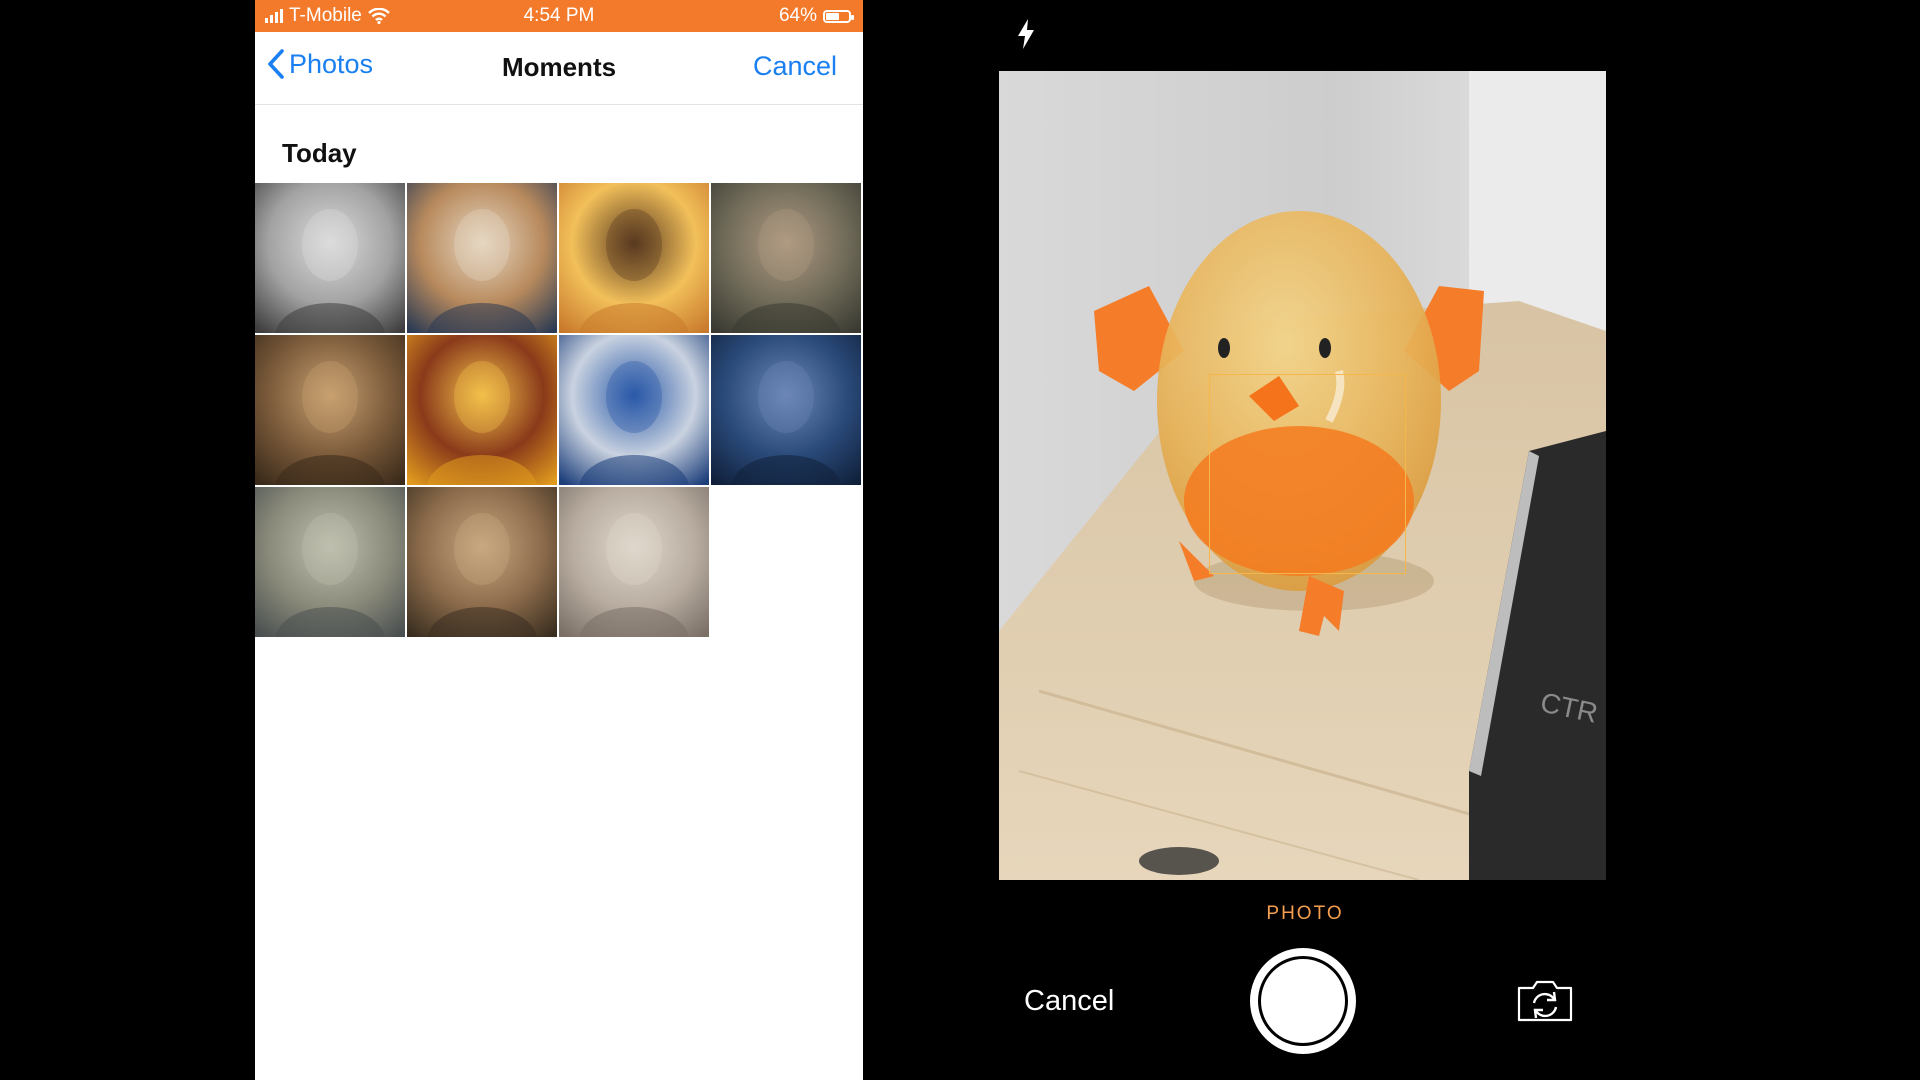  Describe the element at coordinates (832, 16) in the screenshot. I see `battery-fill` at that location.